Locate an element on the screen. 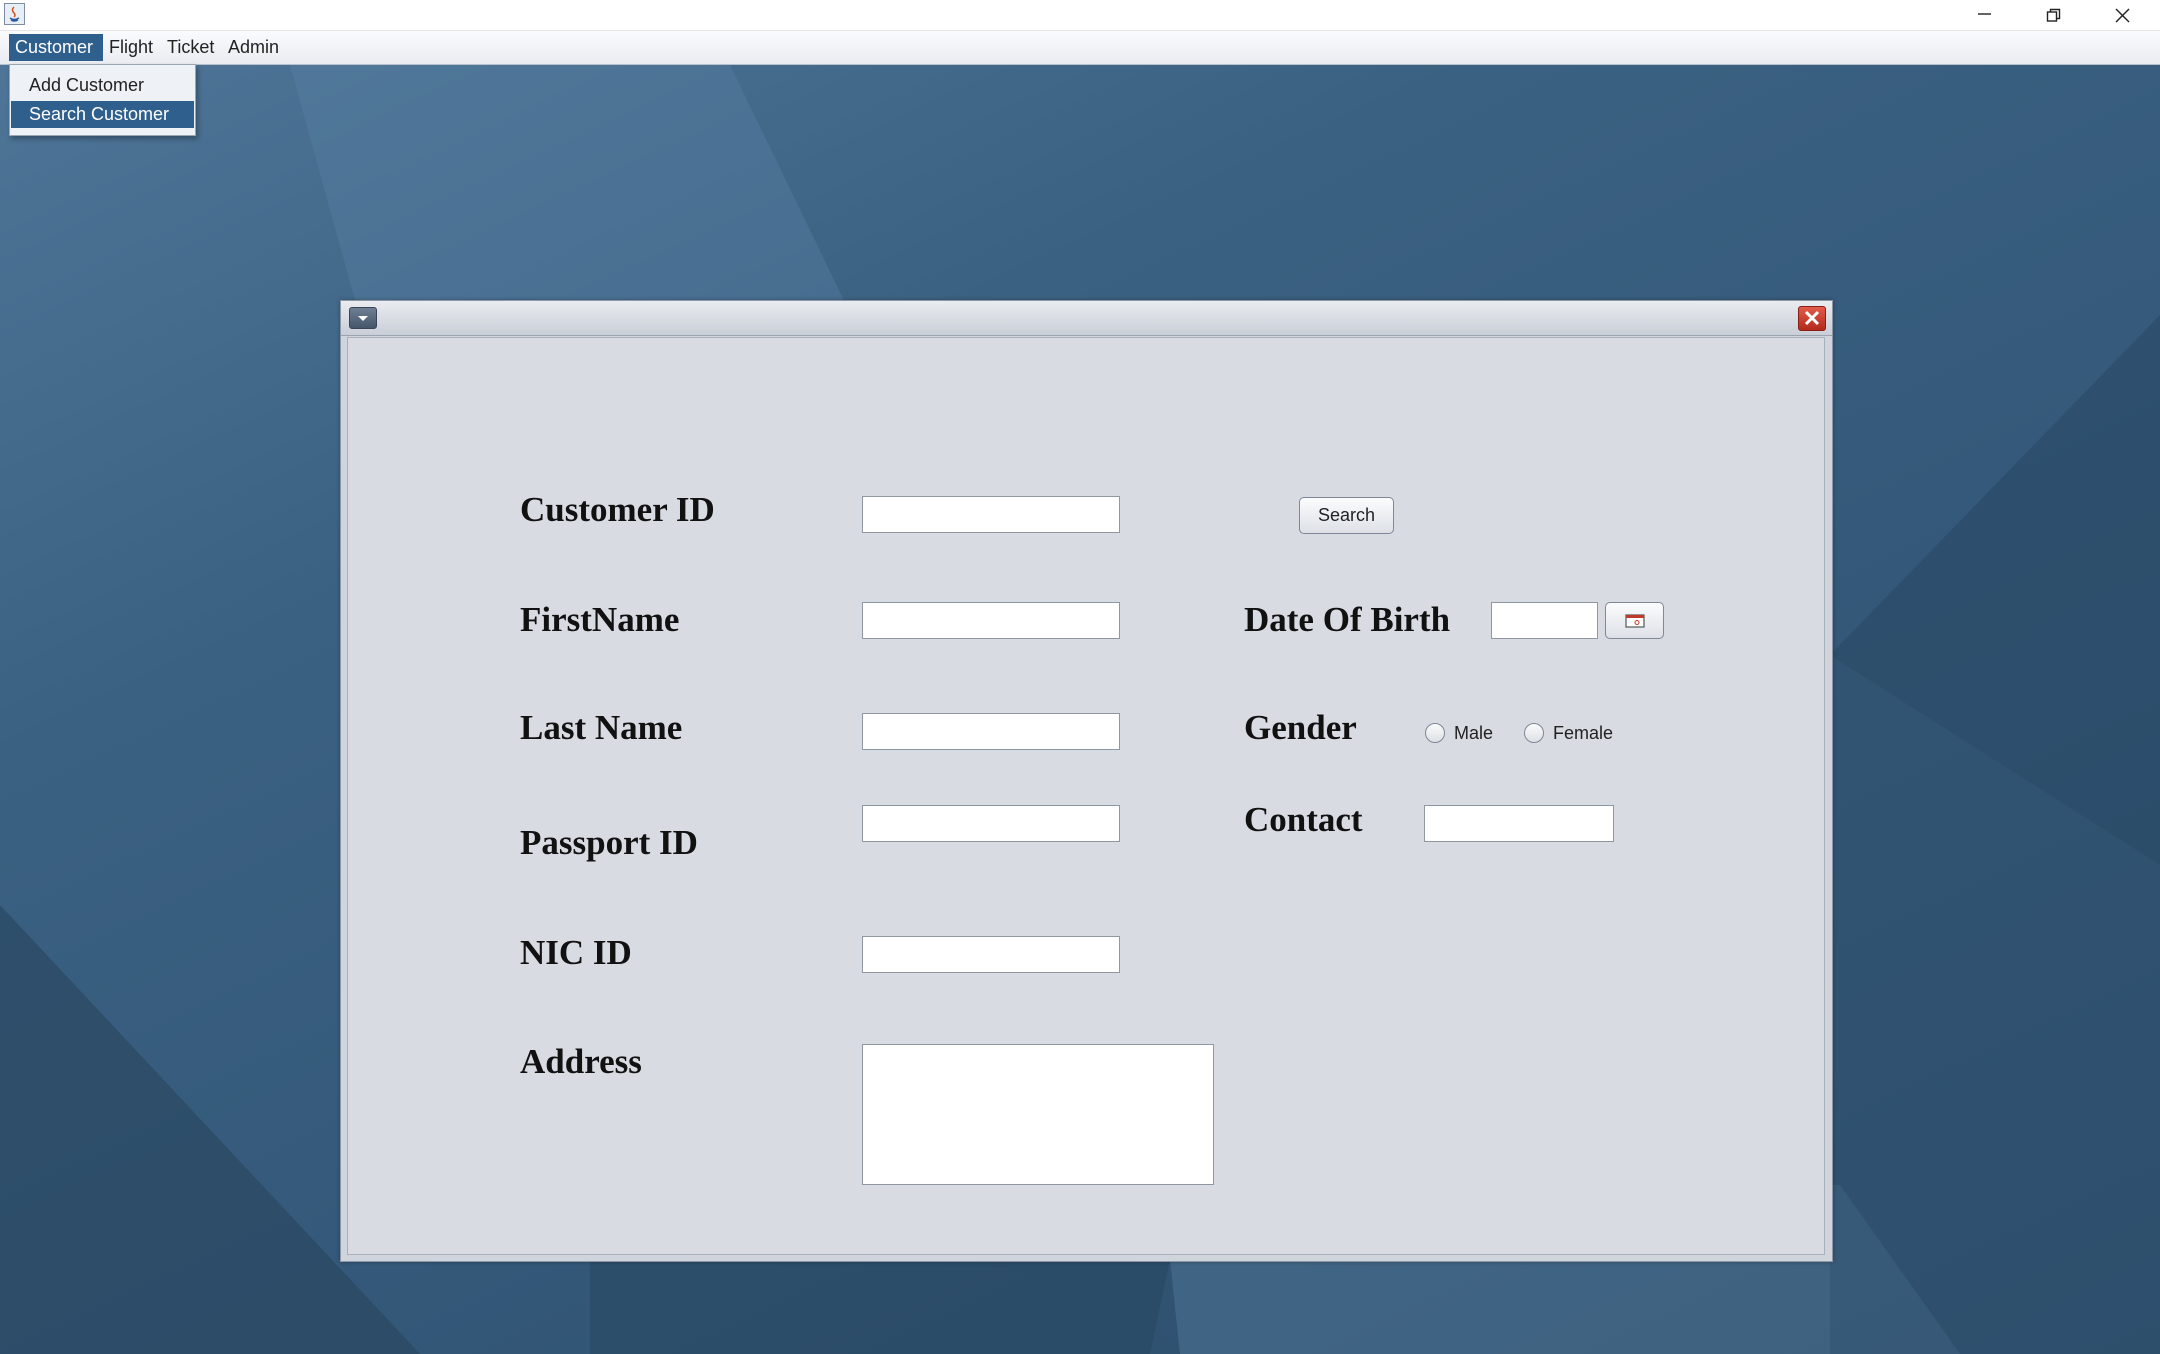 This screenshot has width=2160, height=1354. first-name-label: FirstName is located at coordinates (600, 619).